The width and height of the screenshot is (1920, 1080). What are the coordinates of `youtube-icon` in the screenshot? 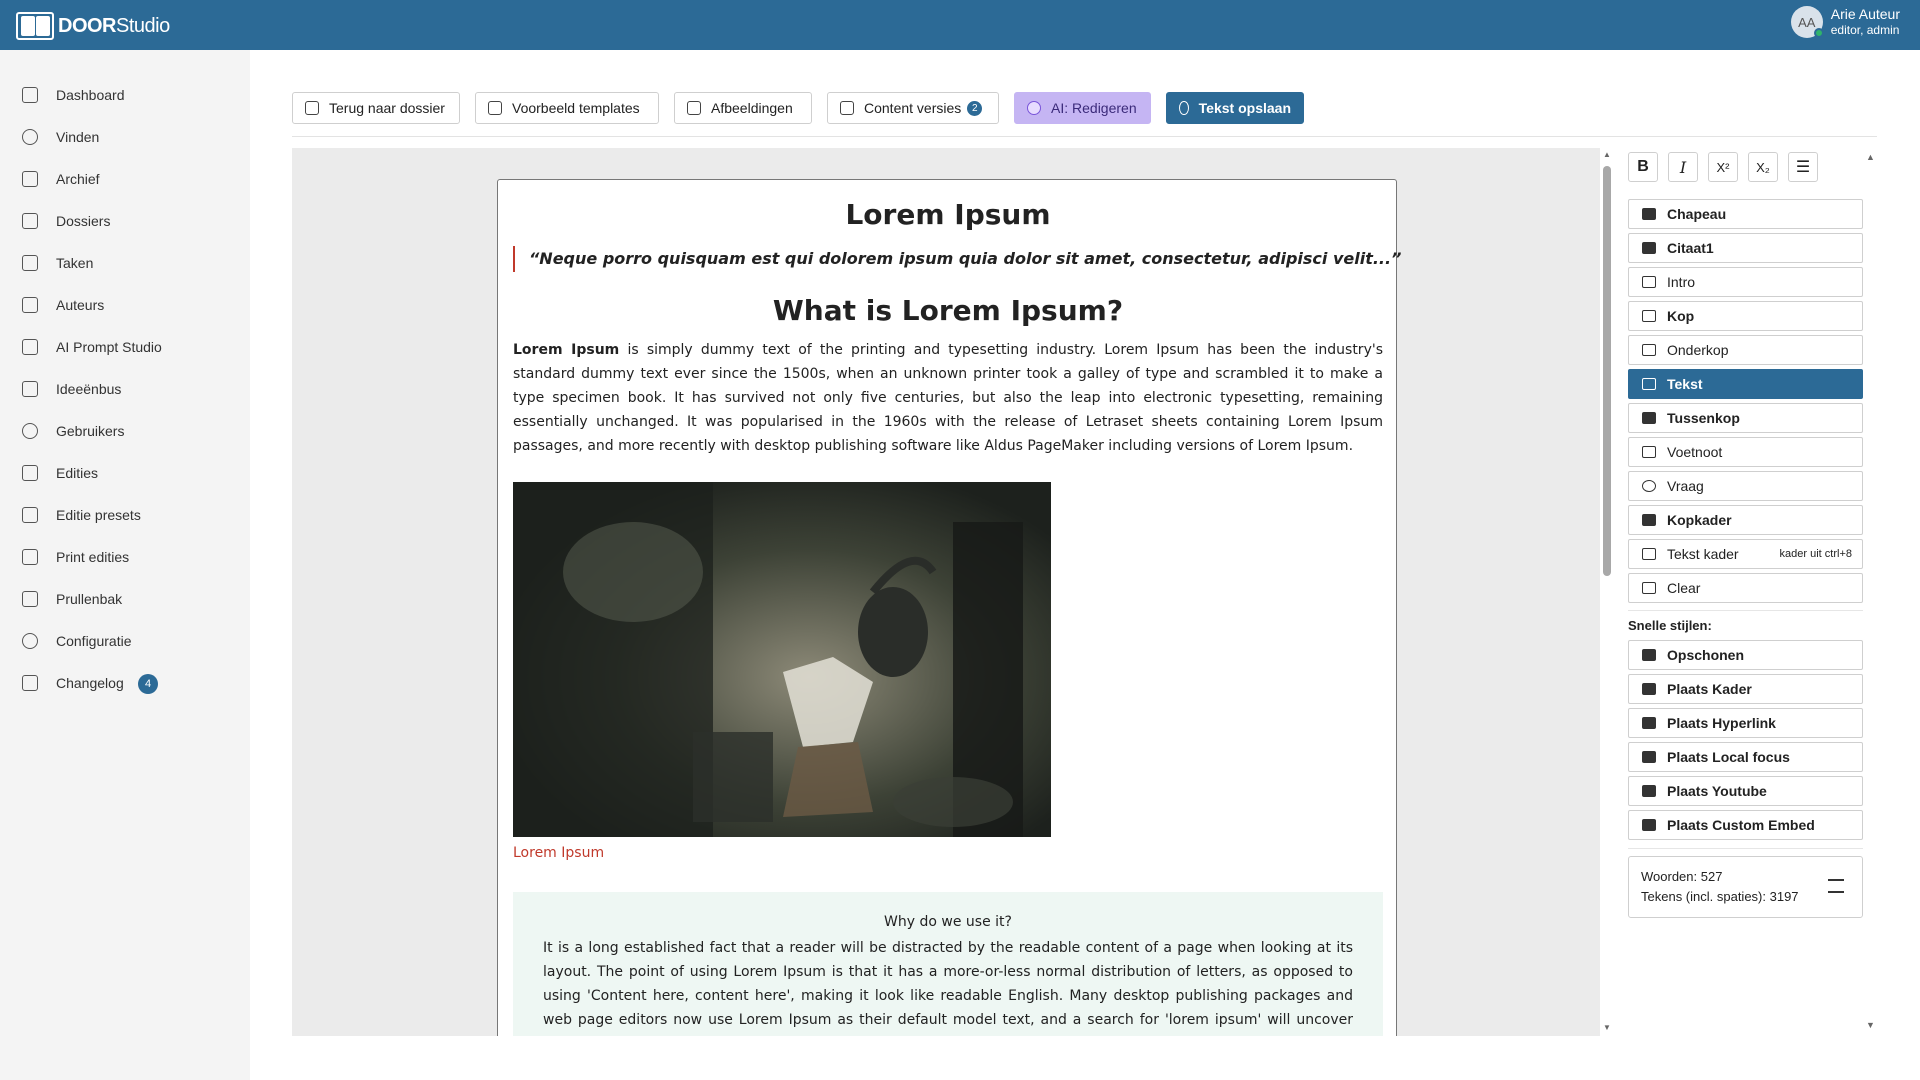 It's located at (1649, 791).